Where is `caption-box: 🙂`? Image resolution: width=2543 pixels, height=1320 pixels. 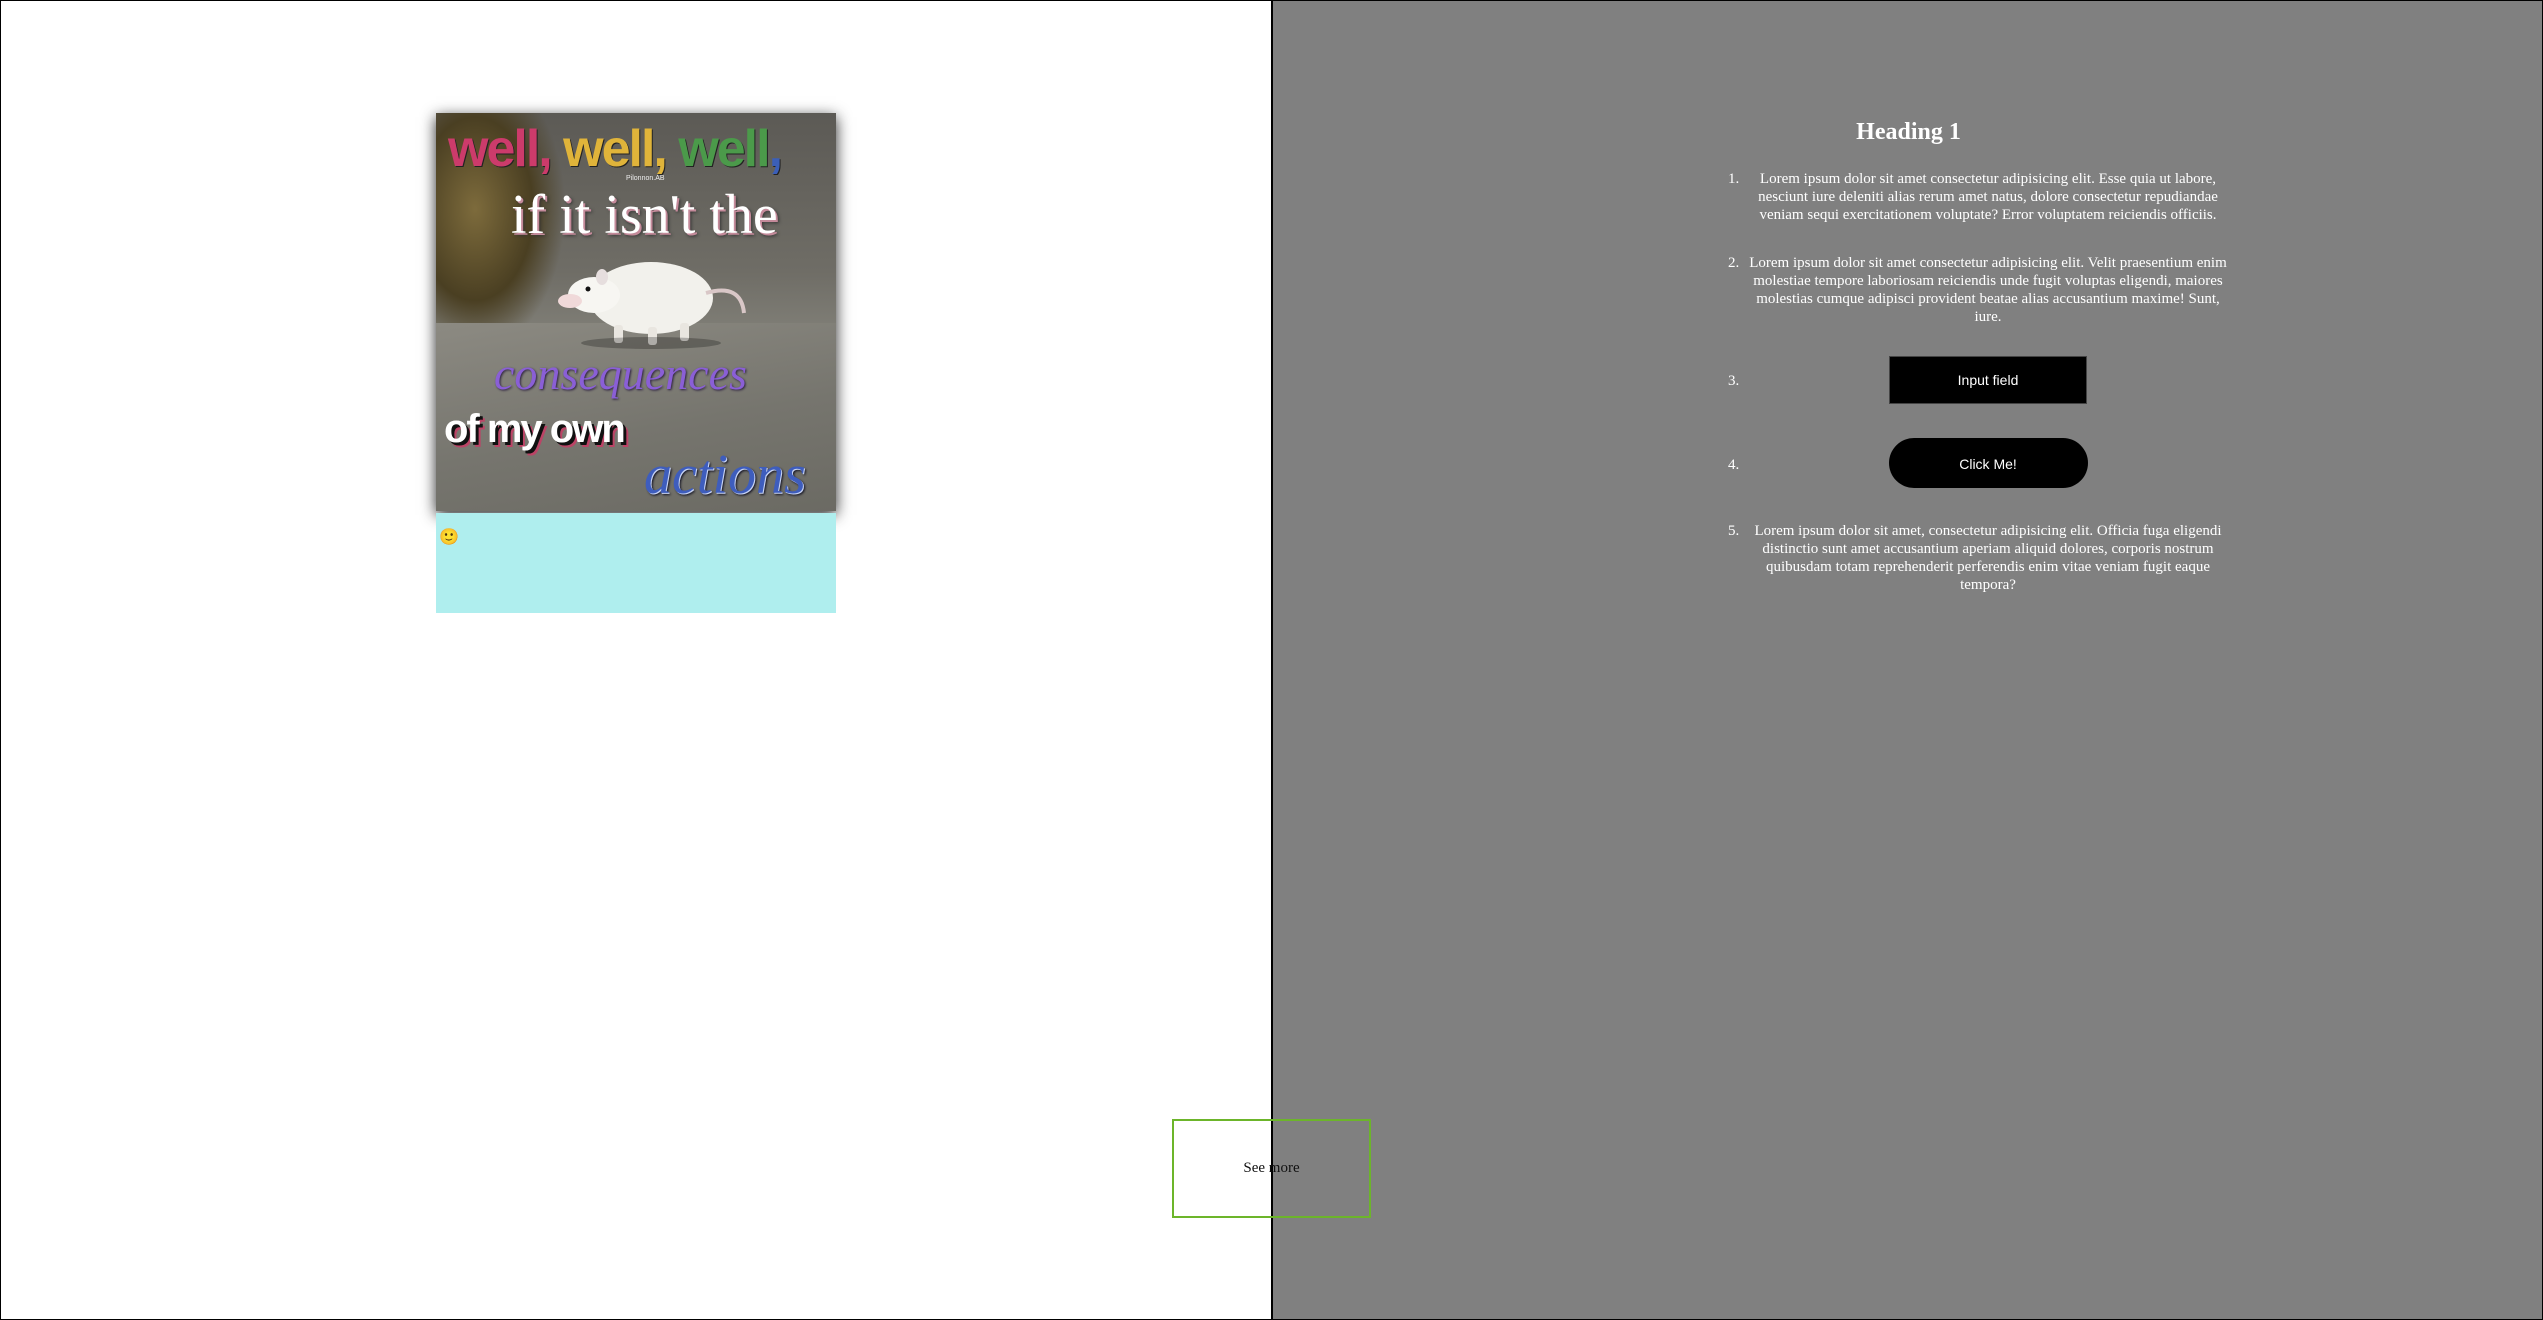 caption-box: 🙂 is located at coordinates (636, 563).